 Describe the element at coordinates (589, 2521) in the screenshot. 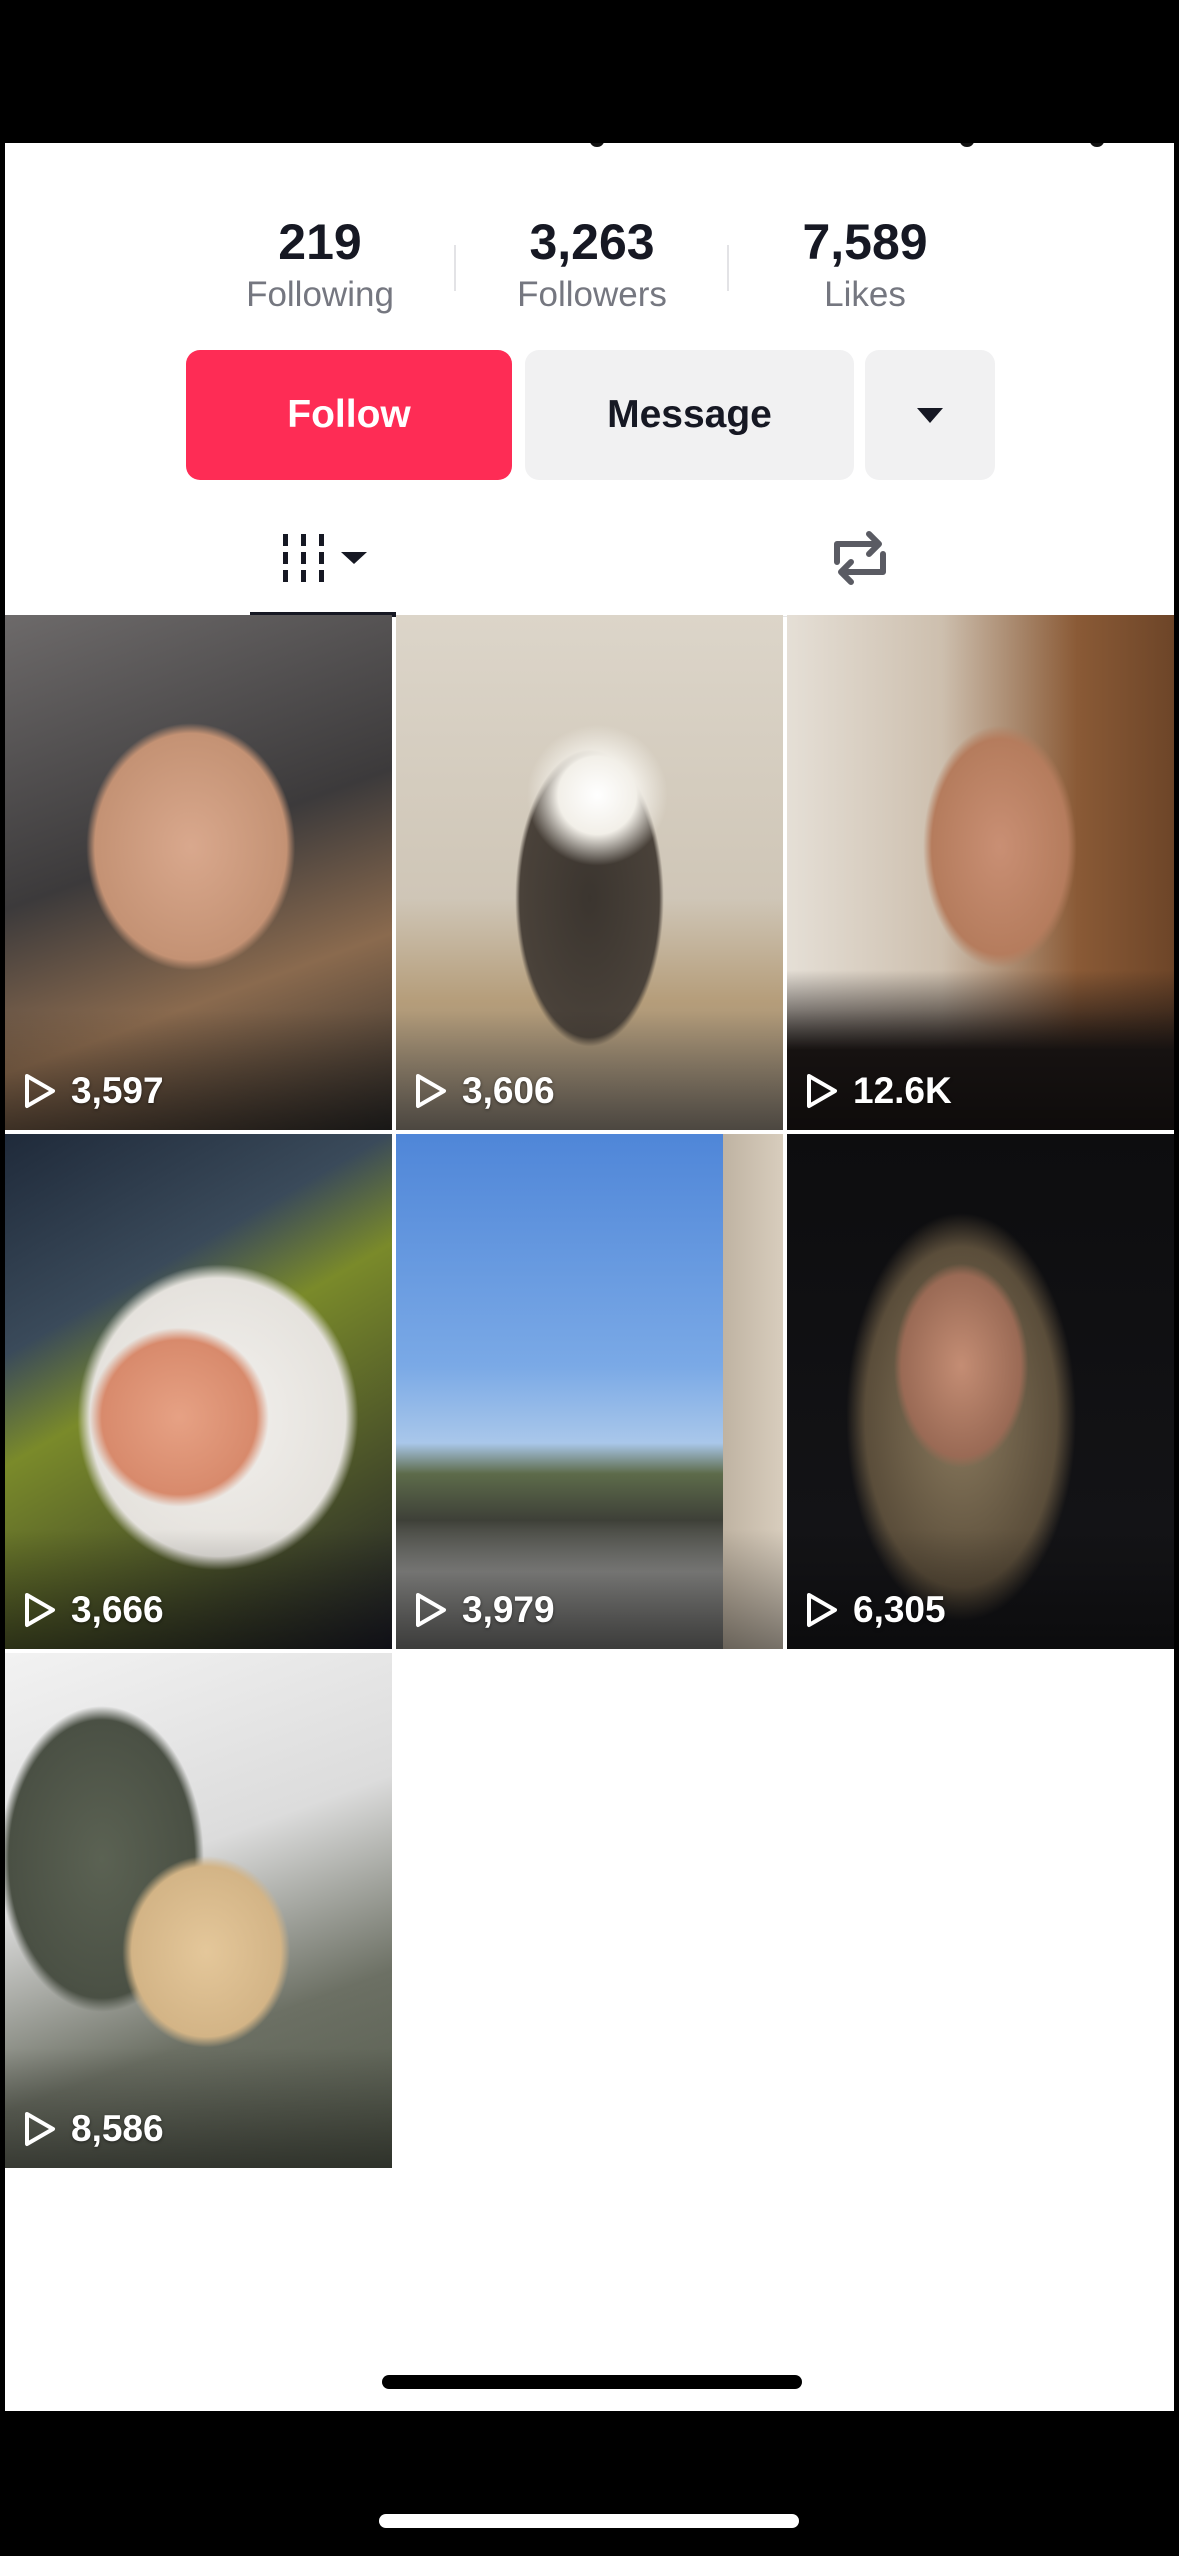

I see `system-home-indicator` at that location.